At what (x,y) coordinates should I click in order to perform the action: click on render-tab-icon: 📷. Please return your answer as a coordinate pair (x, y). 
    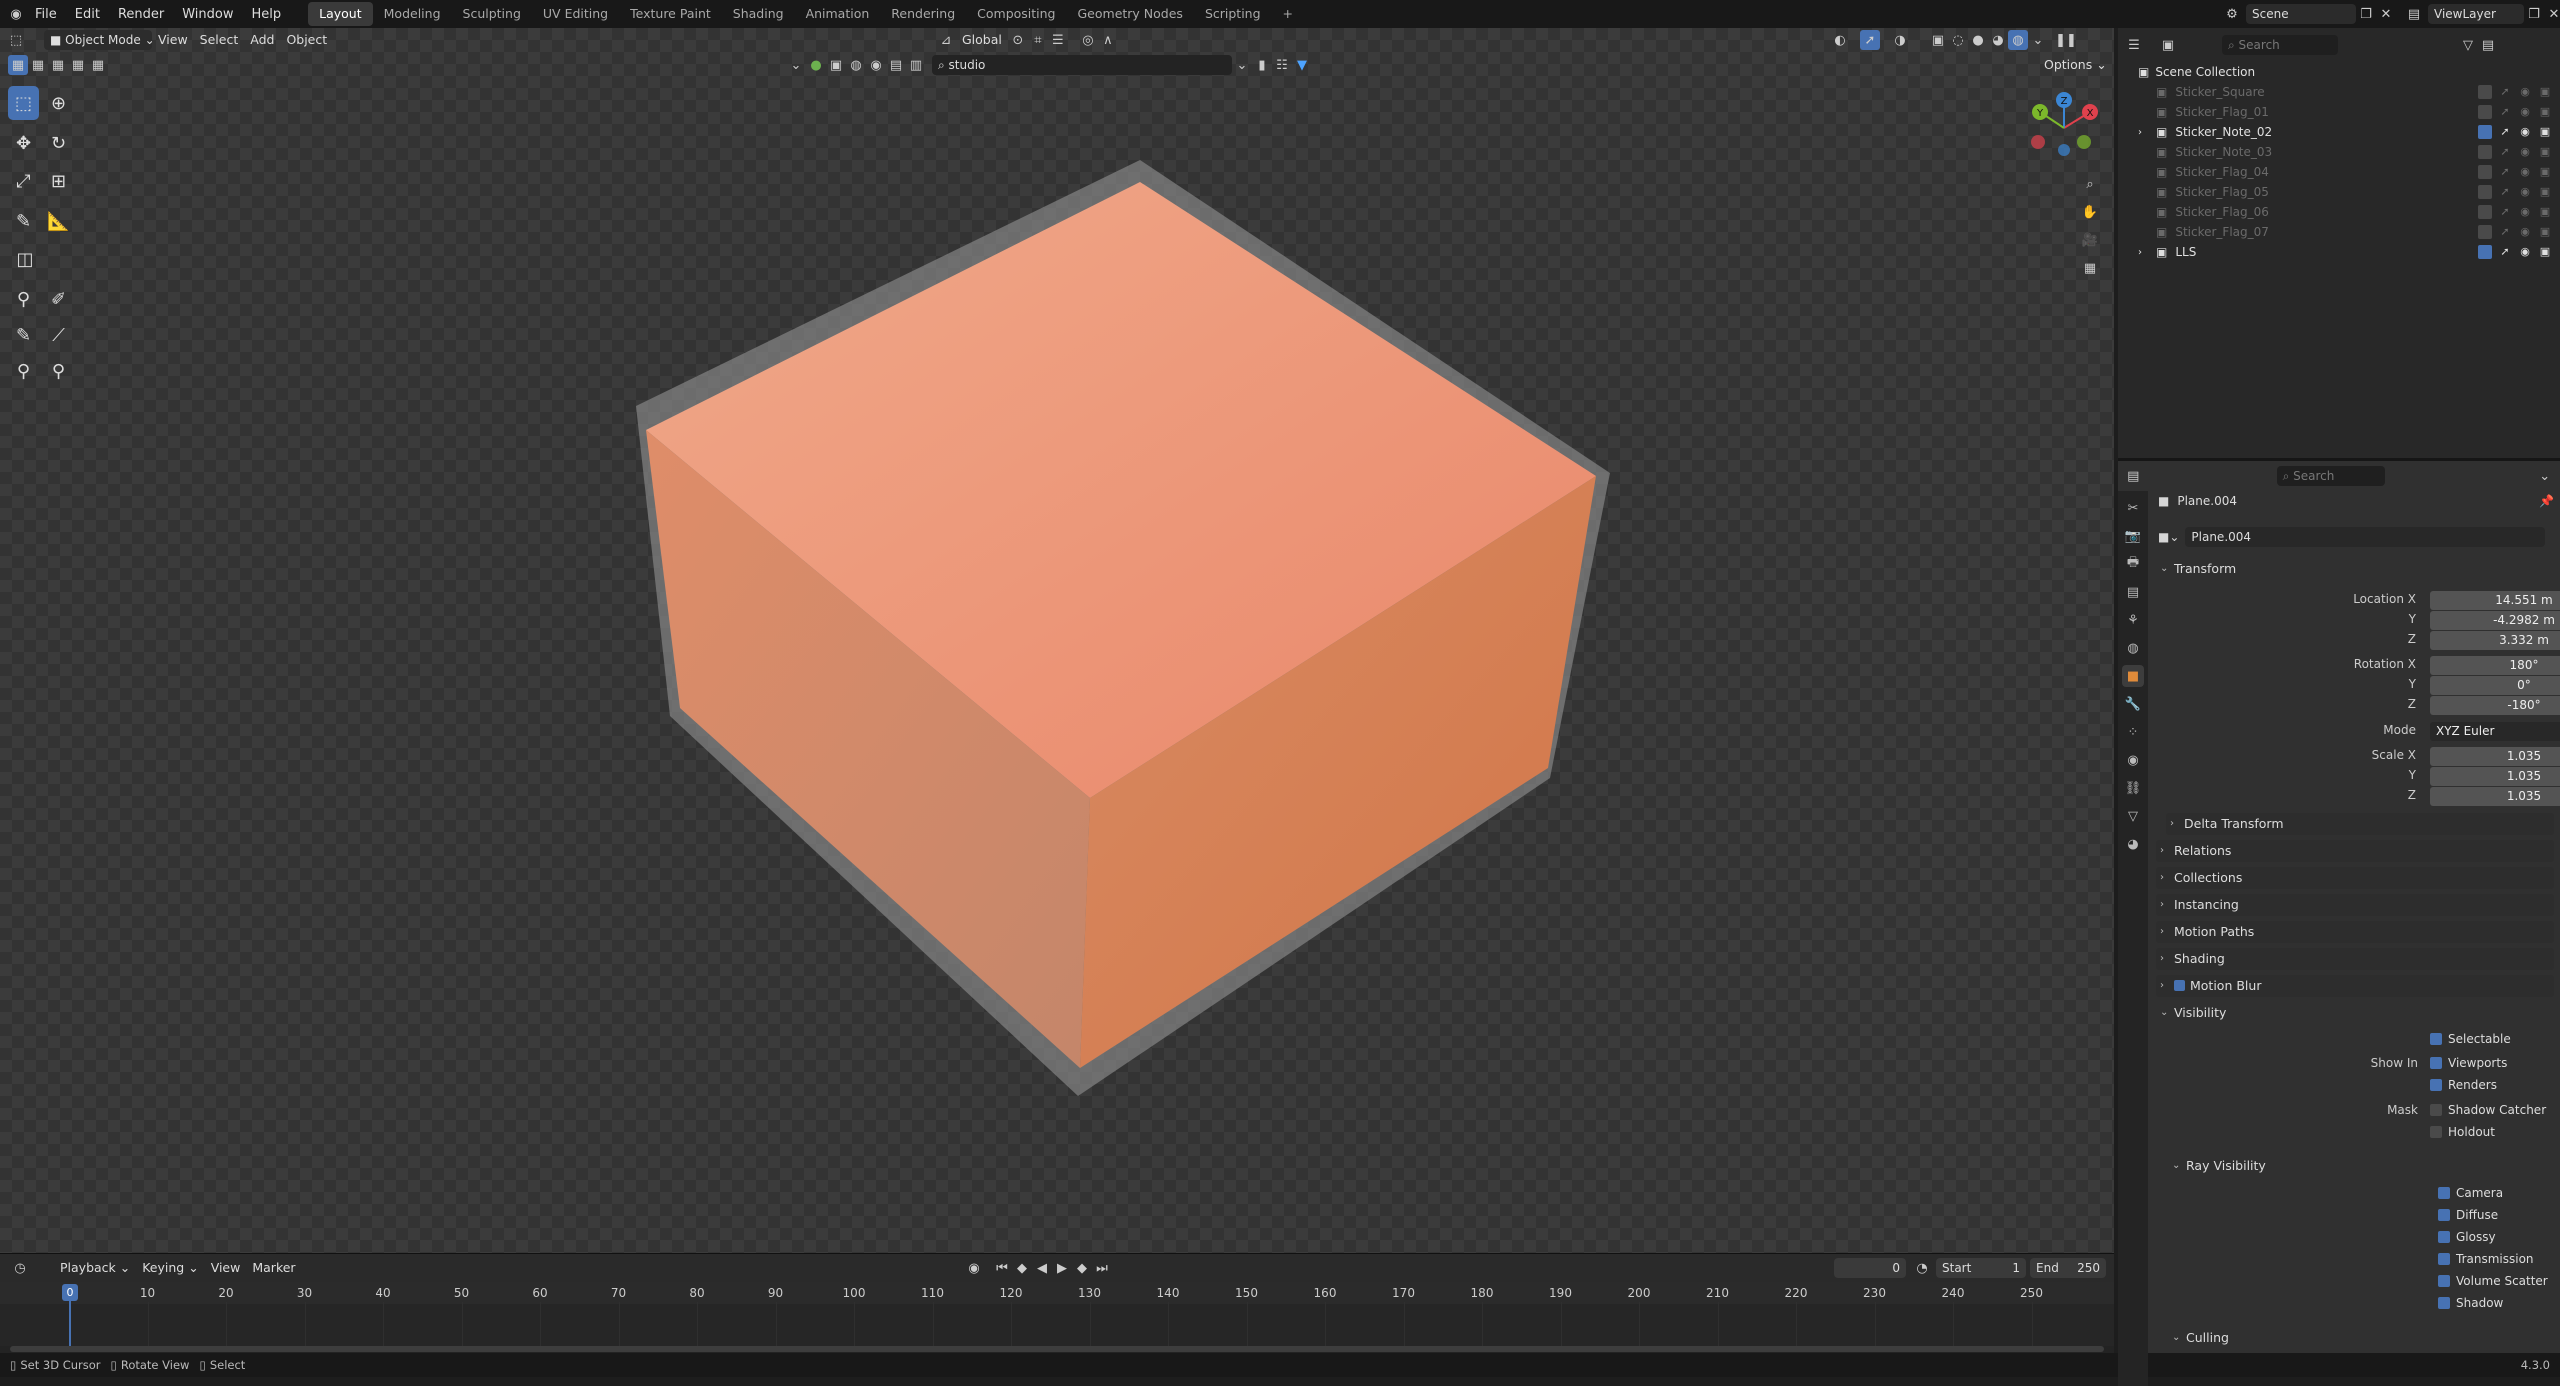
    Looking at the image, I should click on (2133, 536).